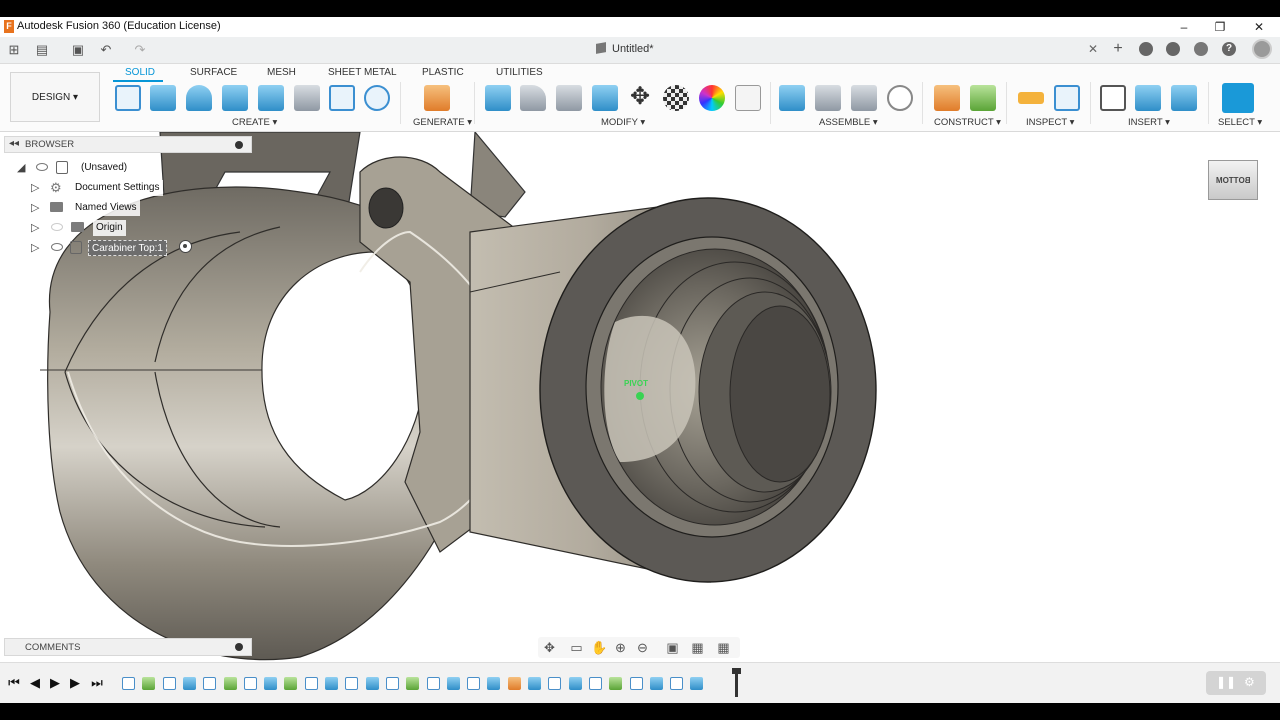  I want to click on undo-icon: ↶, so click(106, 50).